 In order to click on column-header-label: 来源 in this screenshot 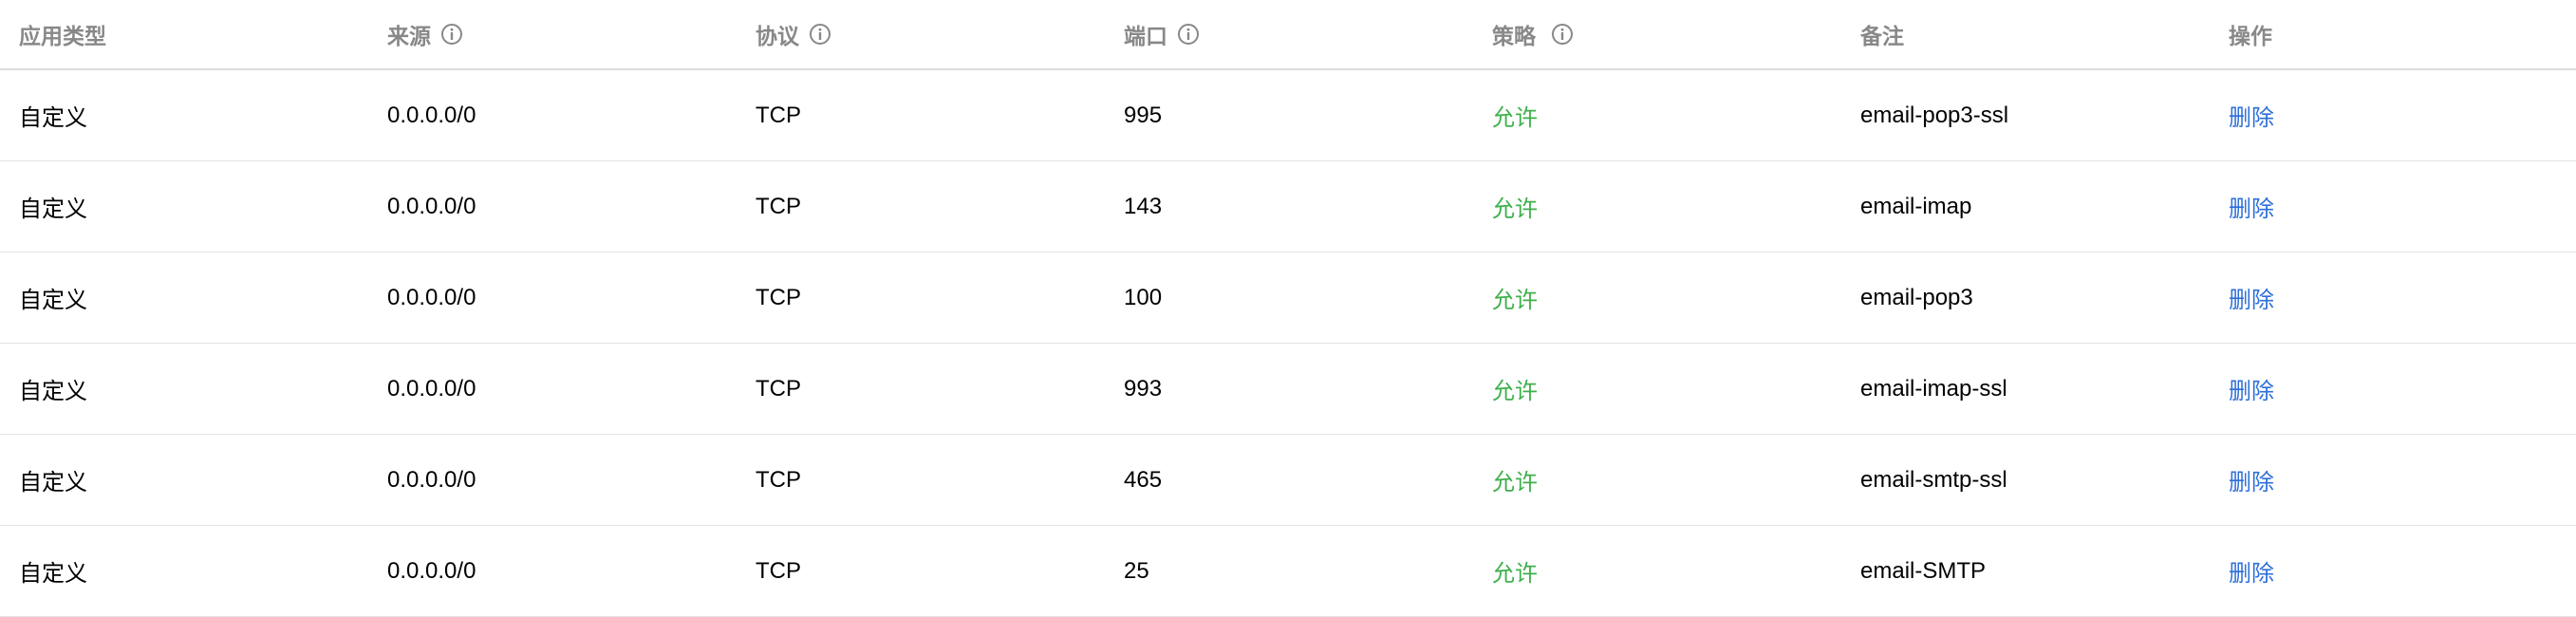, I will do `click(409, 36)`.